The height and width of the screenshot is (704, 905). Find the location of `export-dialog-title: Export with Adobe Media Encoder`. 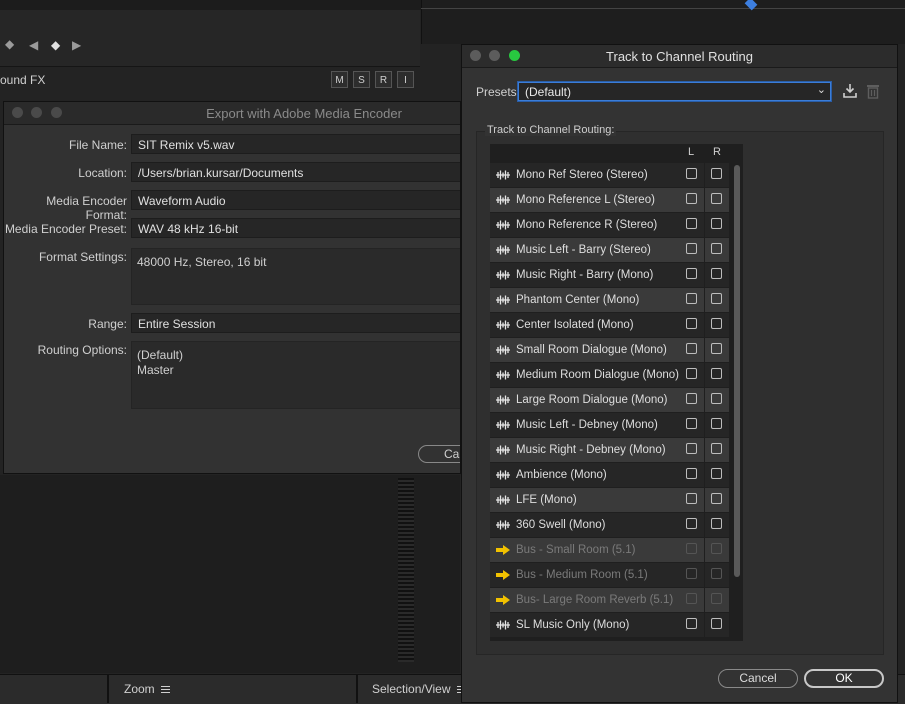

export-dialog-title: Export with Adobe Media Encoder is located at coordinates (304, 113).